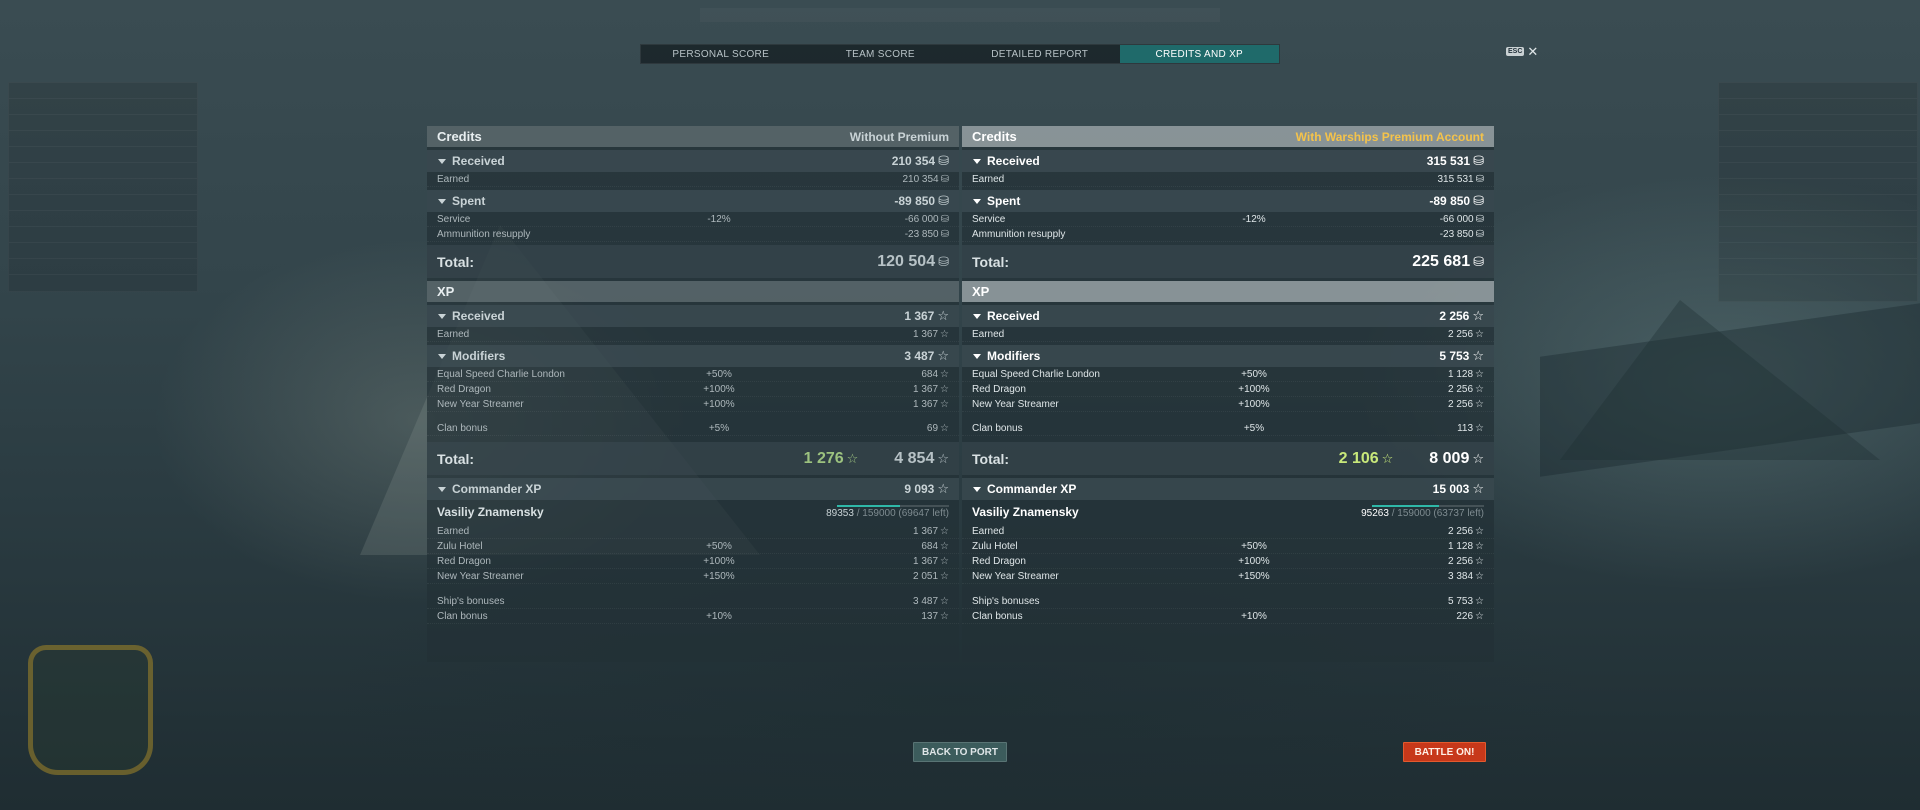 The width and height of the screenshot is (1920, 810). What do you see at coordinates (1228, 428) in the screenshot?
I see `table-row: Clan bonus +5% 113 ☆` at bounding box center [1228, 428].